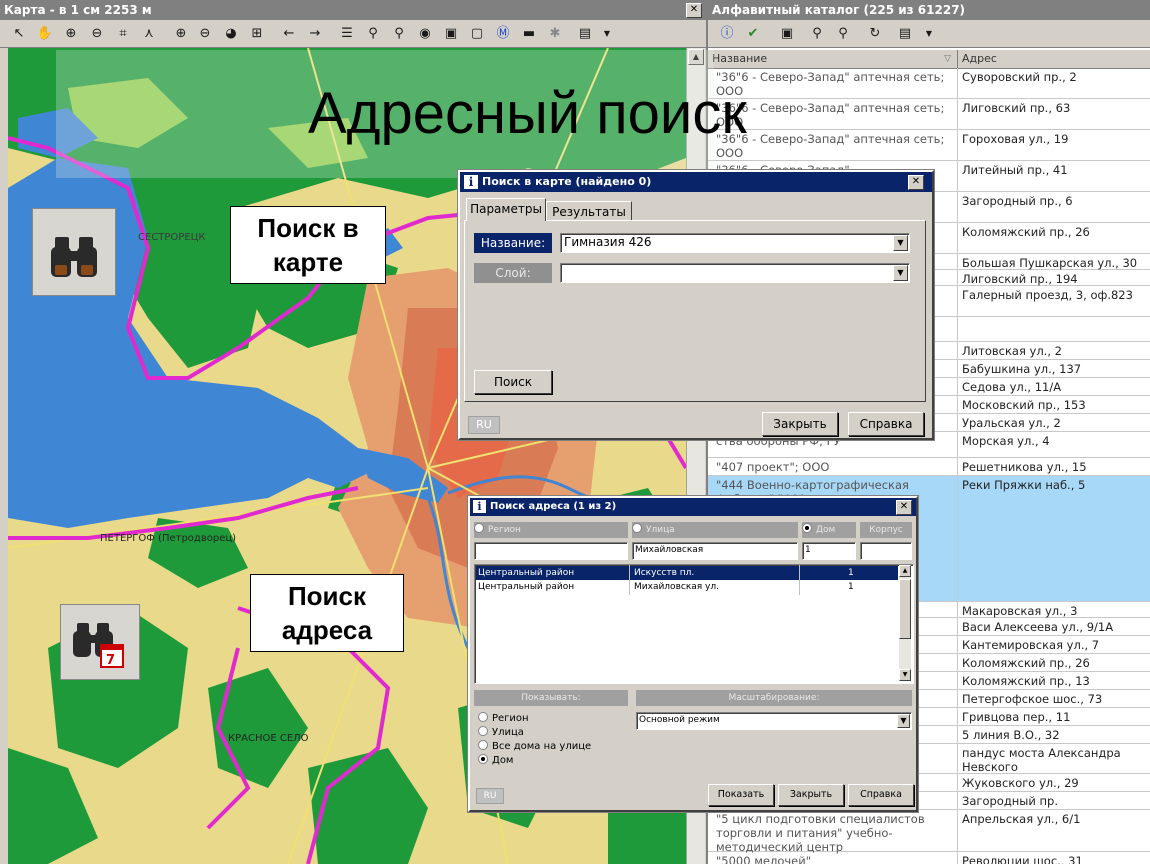 The height and width of the screenshot is (864, 1150). I want to click on info-icon: i, so click(471, 182).